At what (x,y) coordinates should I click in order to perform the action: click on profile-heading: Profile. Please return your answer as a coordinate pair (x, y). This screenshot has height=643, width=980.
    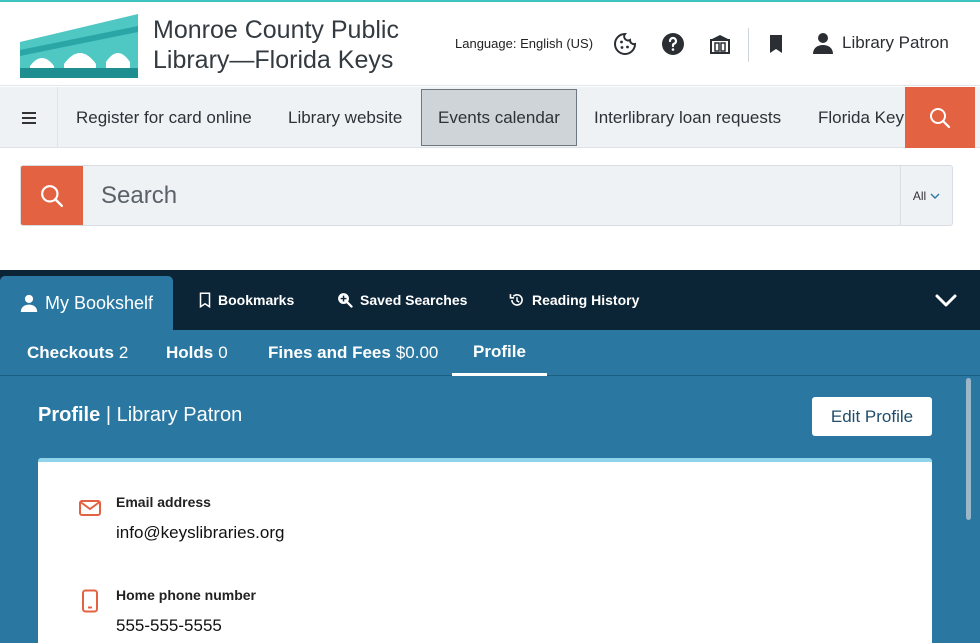
    Looking at the image, I should click on (69, 415).